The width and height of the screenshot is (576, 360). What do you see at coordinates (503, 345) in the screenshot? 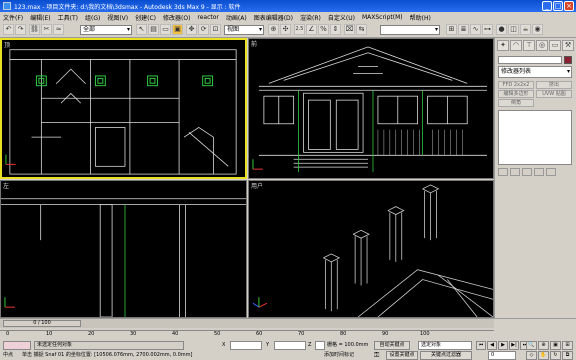
I see `play-icon: ▶` at bounding box center [503, 345].